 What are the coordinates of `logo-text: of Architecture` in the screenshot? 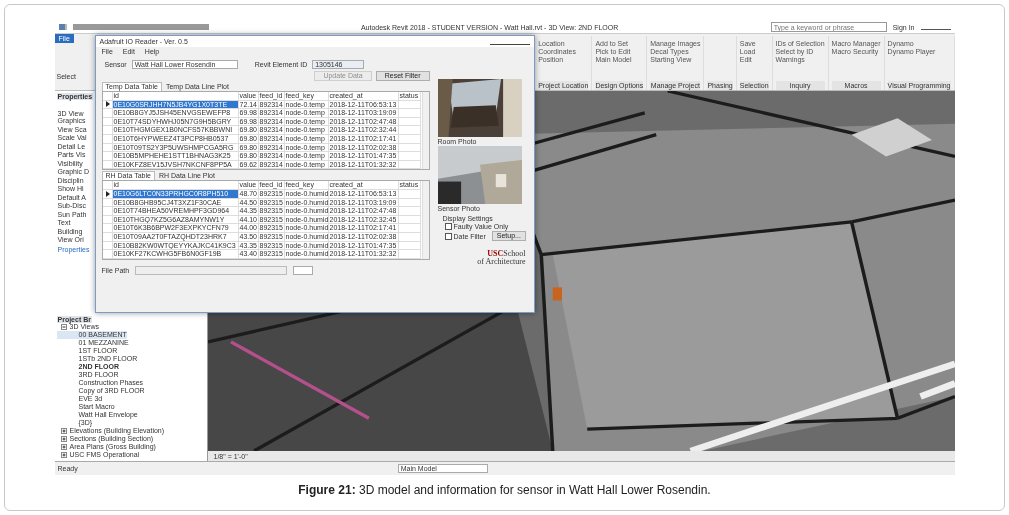 It's located at (501, 262).